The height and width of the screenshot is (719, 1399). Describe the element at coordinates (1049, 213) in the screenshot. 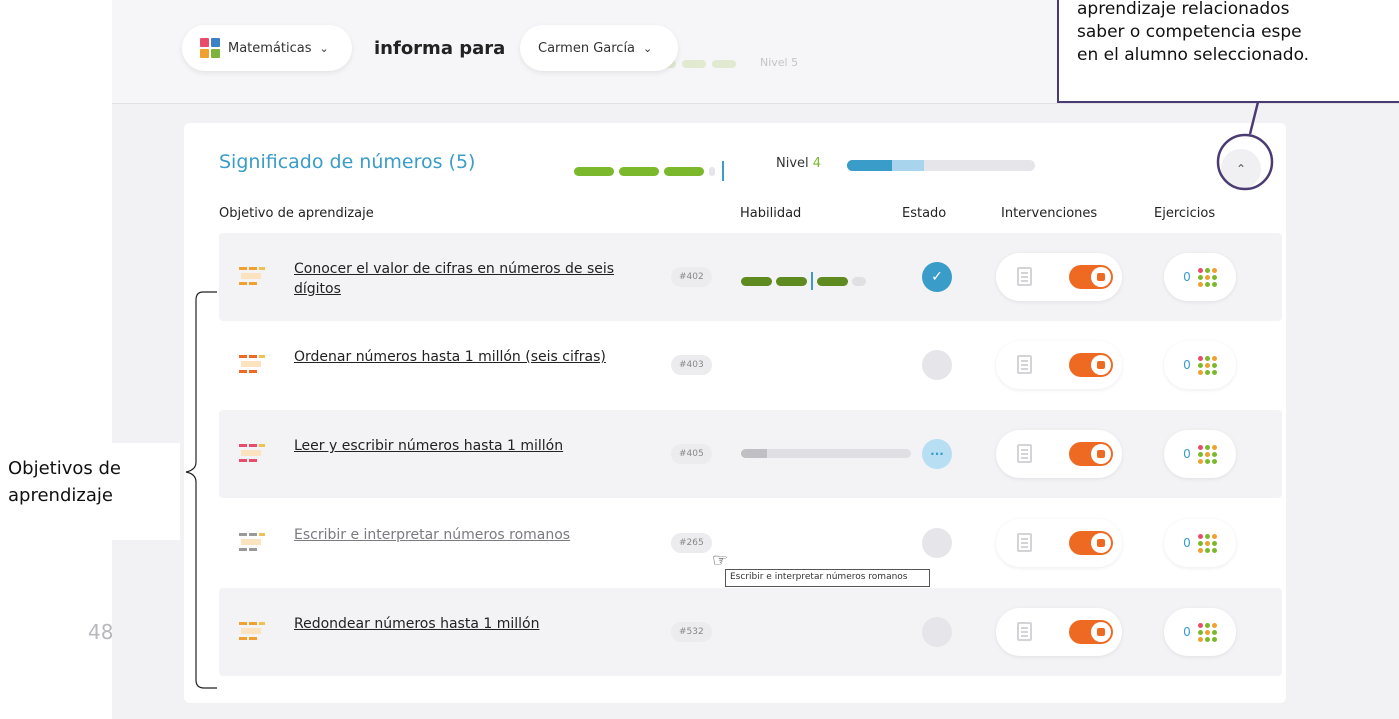

I see `header-intervenciones: Intervenciones` at that location.